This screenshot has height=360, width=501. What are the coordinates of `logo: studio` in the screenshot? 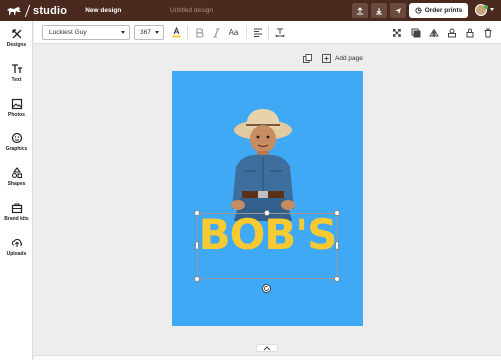 It's located at (37, 10).